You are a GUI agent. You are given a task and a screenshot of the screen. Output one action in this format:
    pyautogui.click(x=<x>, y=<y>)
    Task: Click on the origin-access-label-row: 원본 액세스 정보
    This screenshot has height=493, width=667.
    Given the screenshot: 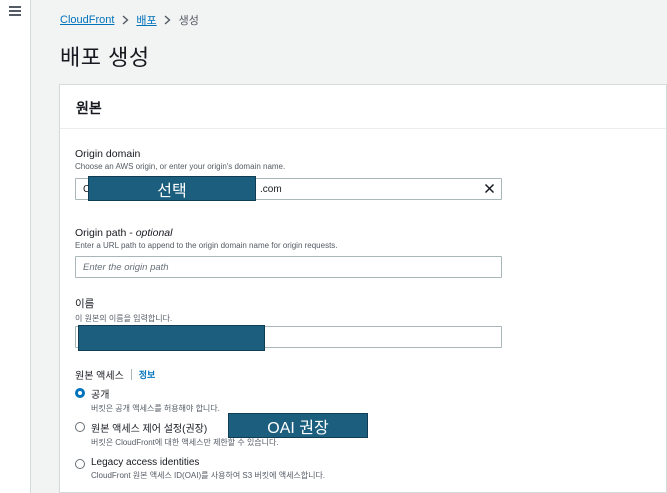 What is the action you would take?
    pyautogui.click(x=115, y=374)
    